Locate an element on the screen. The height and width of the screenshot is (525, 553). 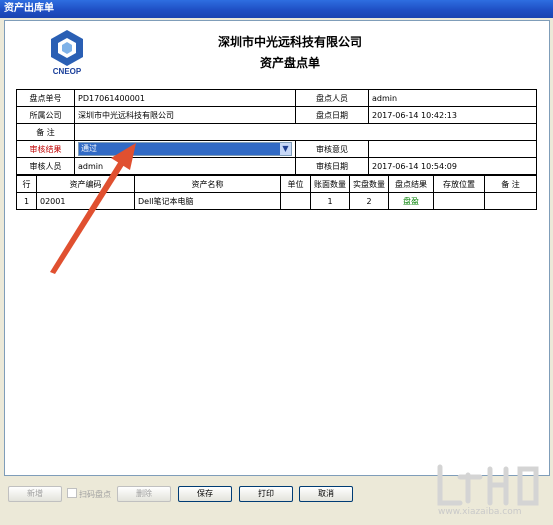
audit-result-cell: 通过 ▼ is located at coordinates (185, 149).